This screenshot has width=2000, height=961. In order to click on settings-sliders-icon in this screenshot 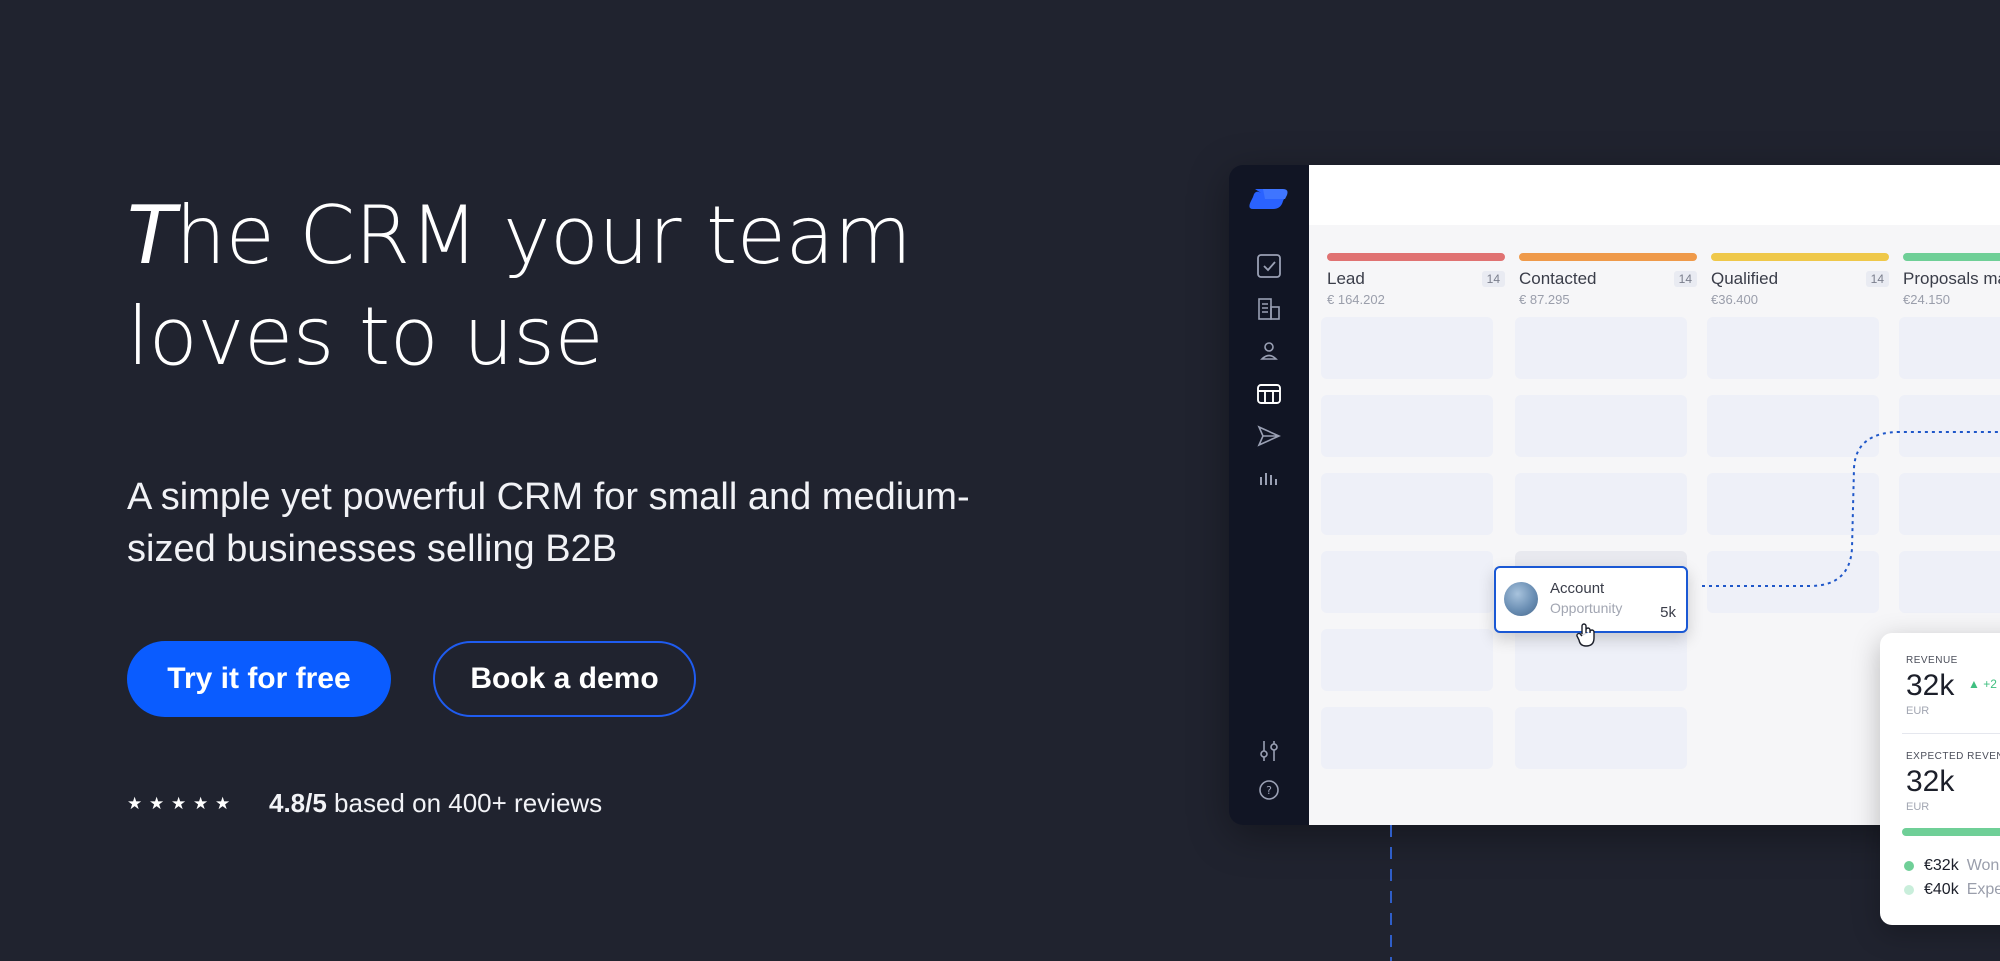, I will do `click(1269, 751)`.